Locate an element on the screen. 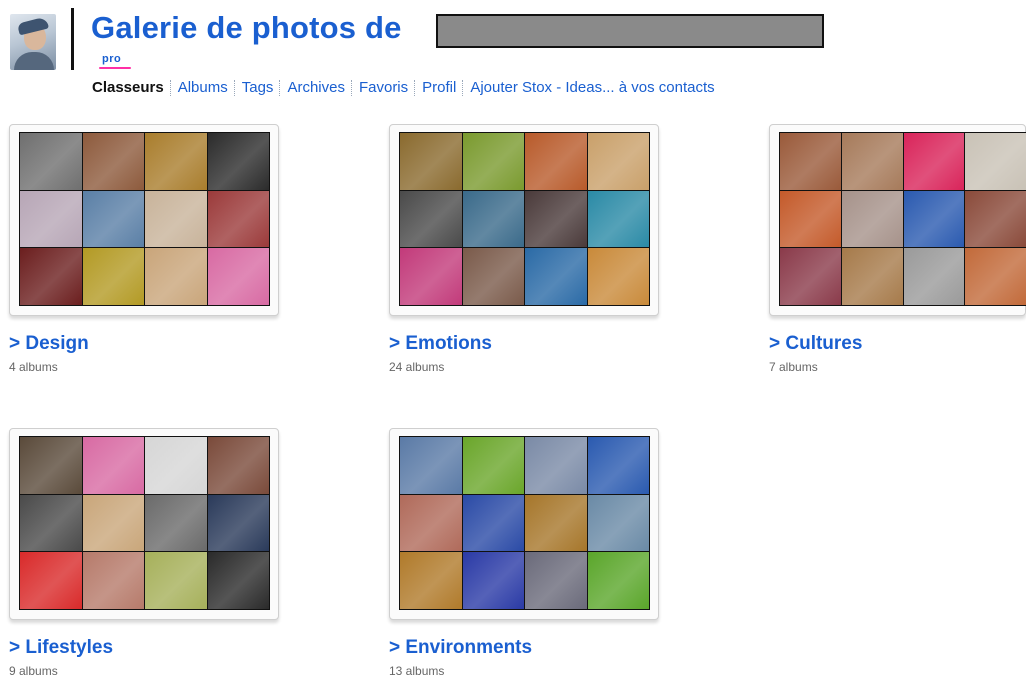 This screenshot has height=678, width=1026. header-divider is located at coordinates (72, 39).